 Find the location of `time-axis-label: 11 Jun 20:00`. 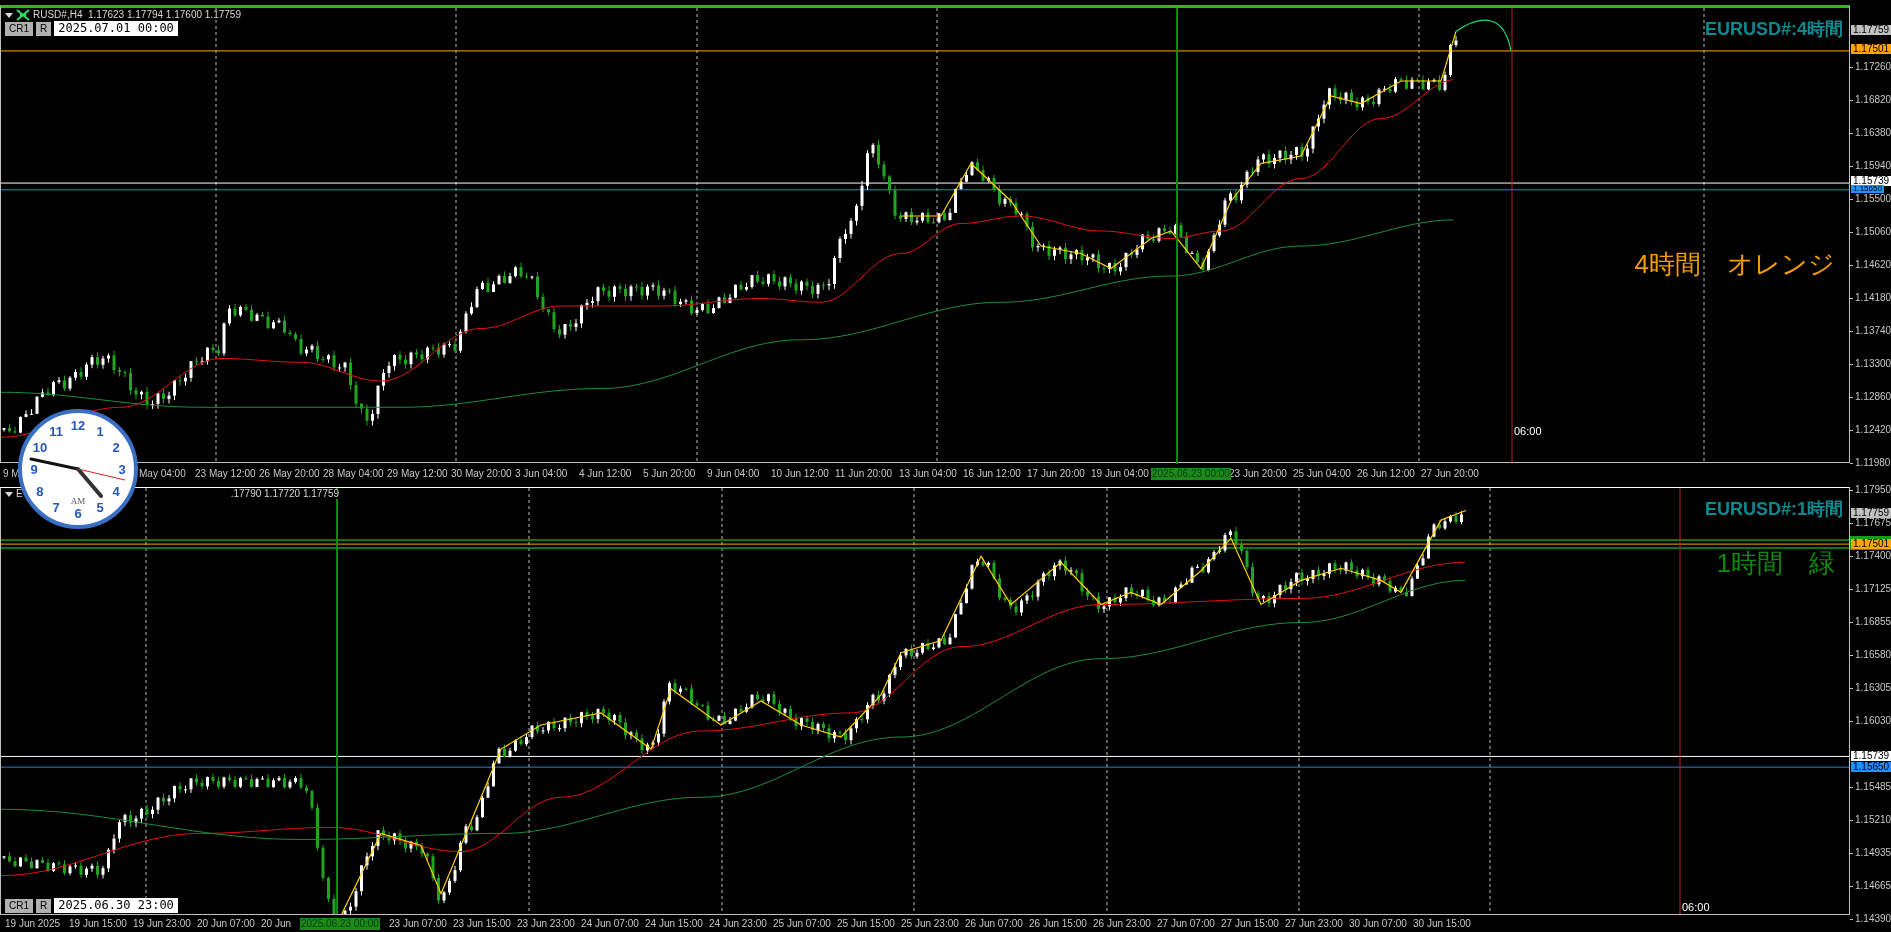

time-axis-label: 11 Jun 20:00 is located at coordinates (864, 474).